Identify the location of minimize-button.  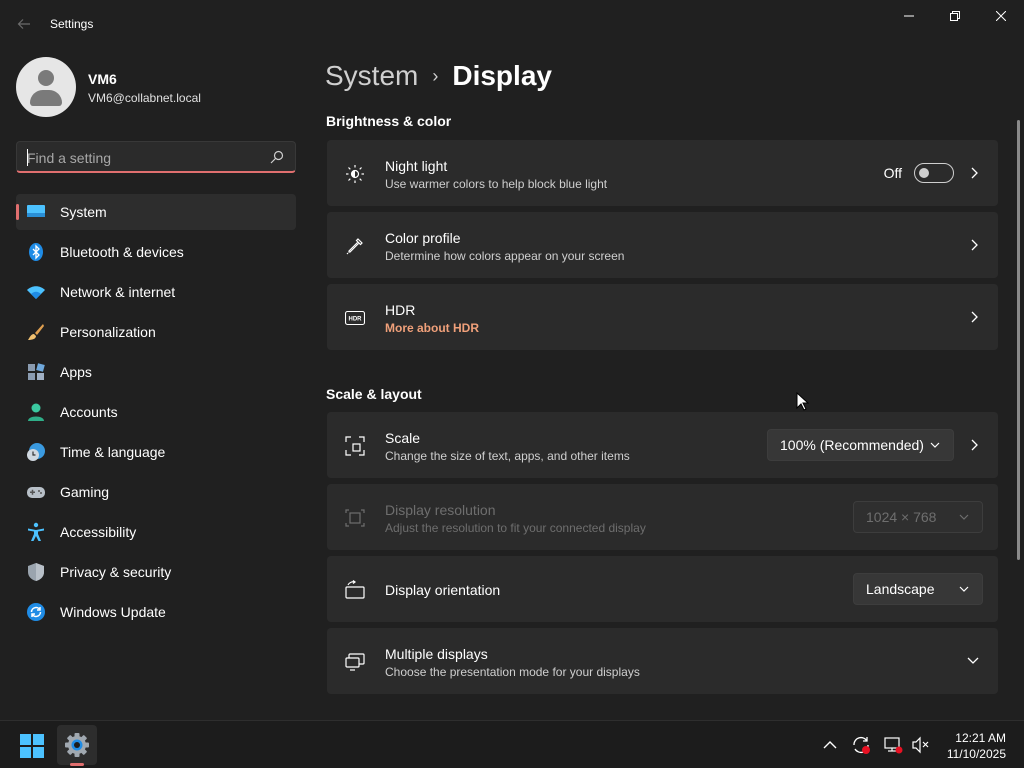
(909, 16).